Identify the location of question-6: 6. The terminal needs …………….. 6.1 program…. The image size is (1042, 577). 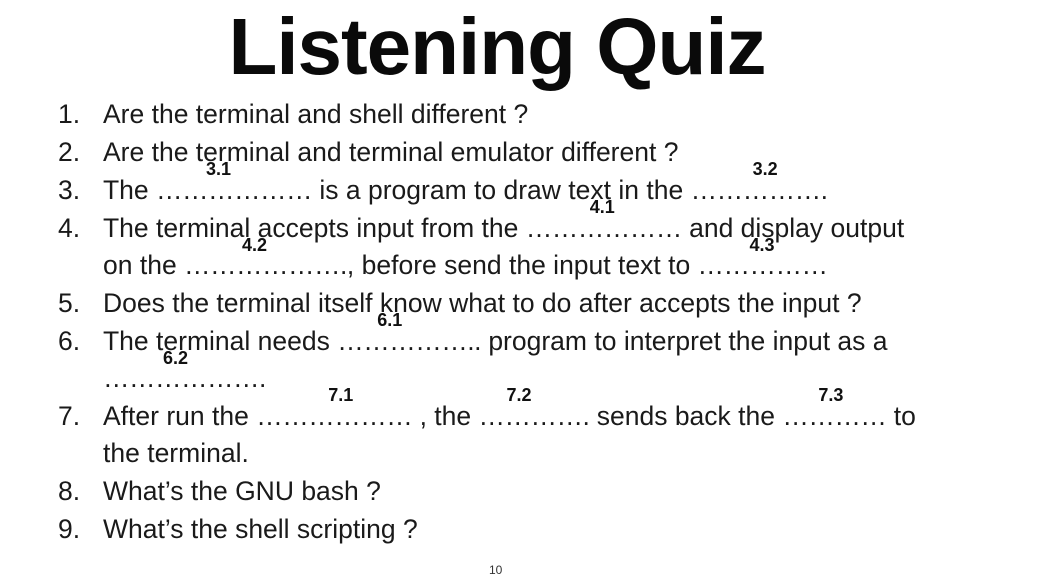
(538, 335).